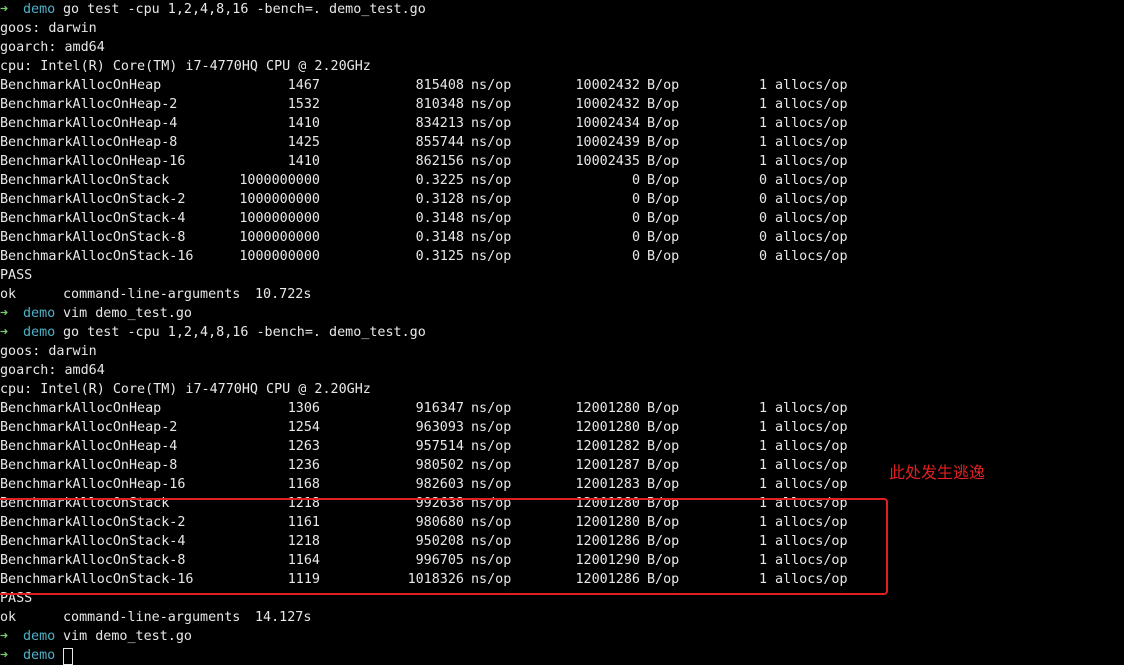 The height and width of the screenshot is (665, 1124). Describe the element at coordinates (608, 408) in the screenshot. I see `bytes-per-op-value: 12001280` at that location.